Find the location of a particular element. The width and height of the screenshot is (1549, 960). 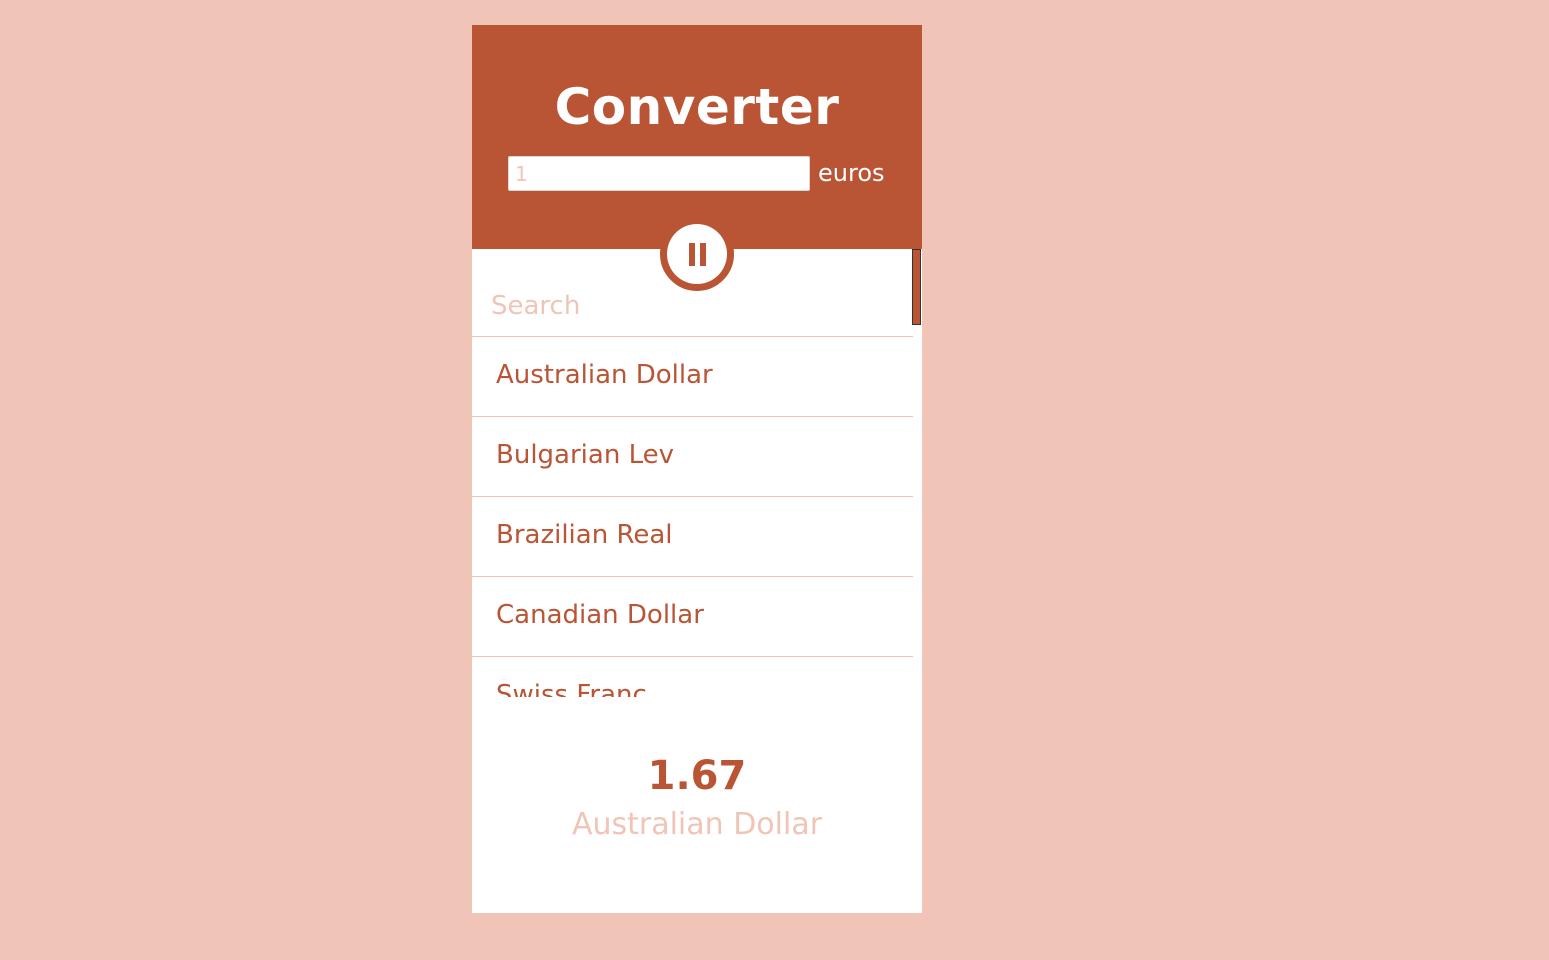

result-value: 1.67 is located at coordinates (697, 776).